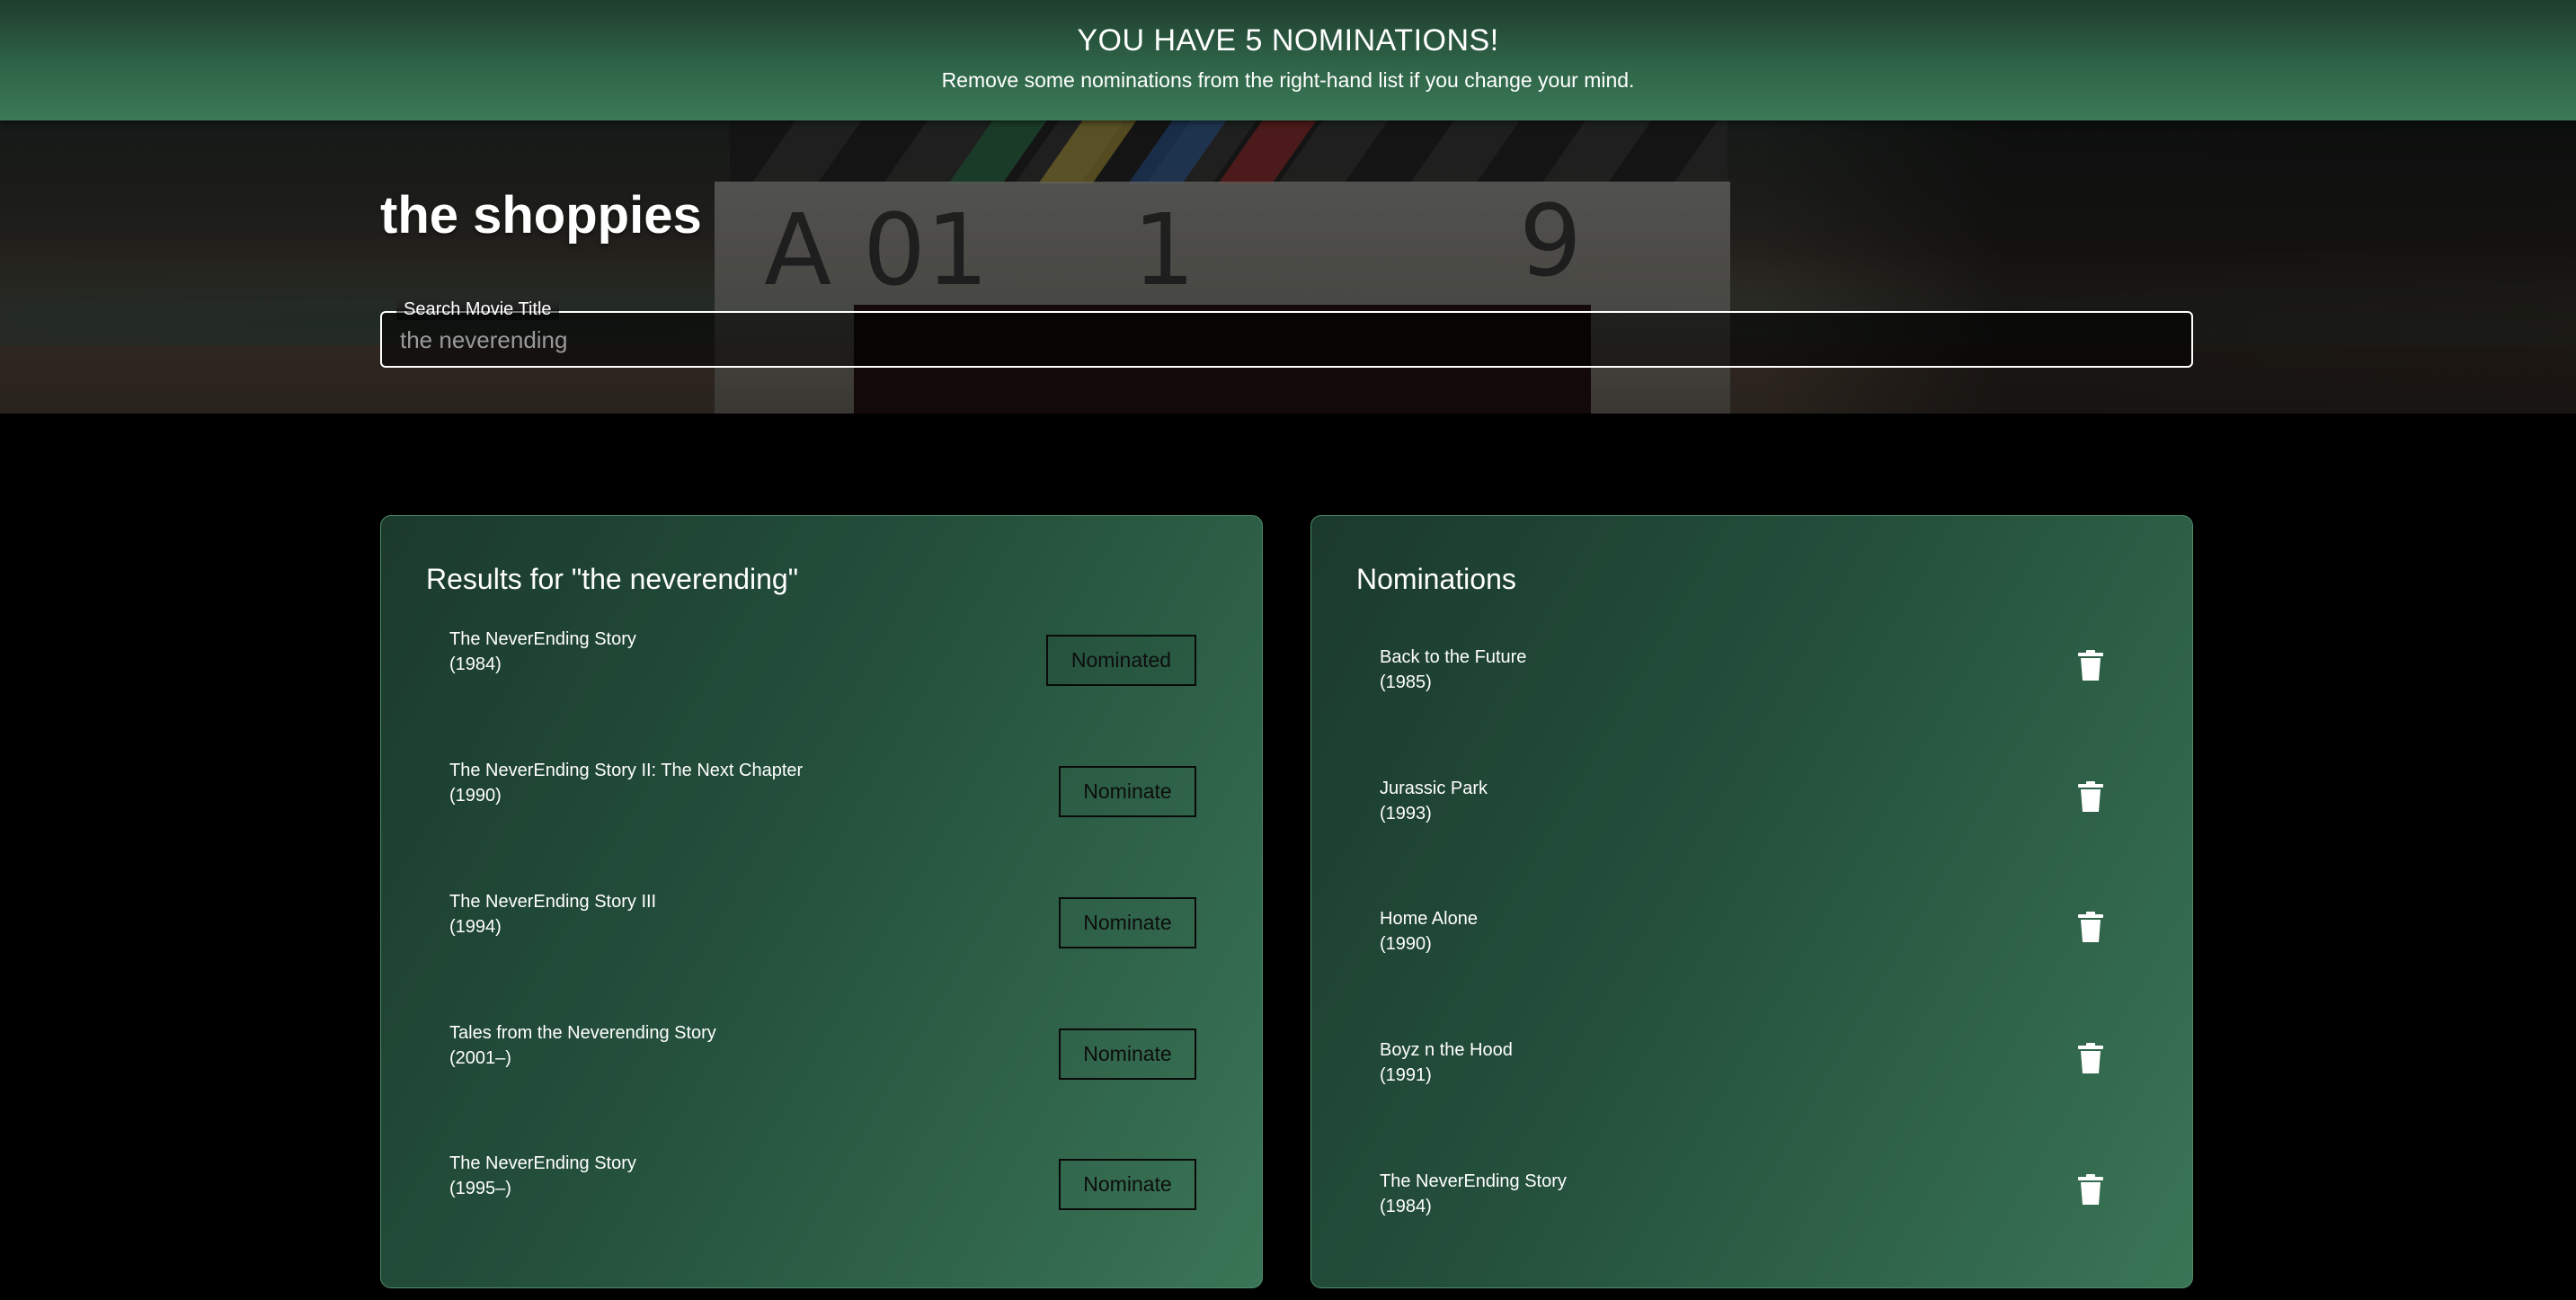  What do you see at coordinates (1436, 579) in the screenshot?
I see `nominations-title: Nominations` at bounding box center [1436, 579].